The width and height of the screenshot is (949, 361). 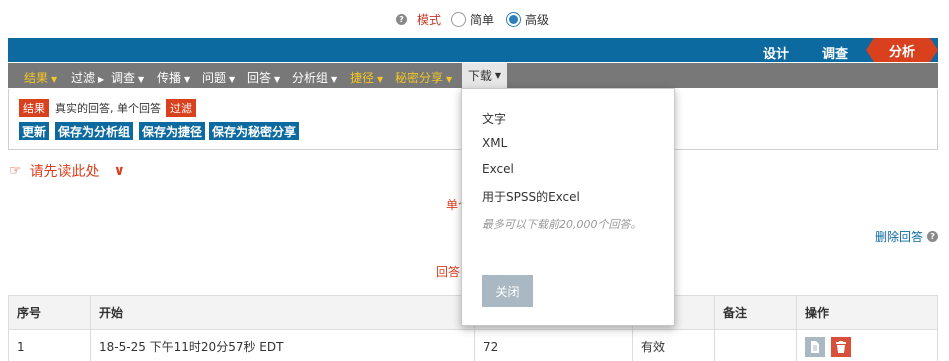 What do you see at coordinates (562, 224) in the screenshot?
I see `download-limit-note: 最多可以下载前20,000个回答。` at bounding box center [562, 224].